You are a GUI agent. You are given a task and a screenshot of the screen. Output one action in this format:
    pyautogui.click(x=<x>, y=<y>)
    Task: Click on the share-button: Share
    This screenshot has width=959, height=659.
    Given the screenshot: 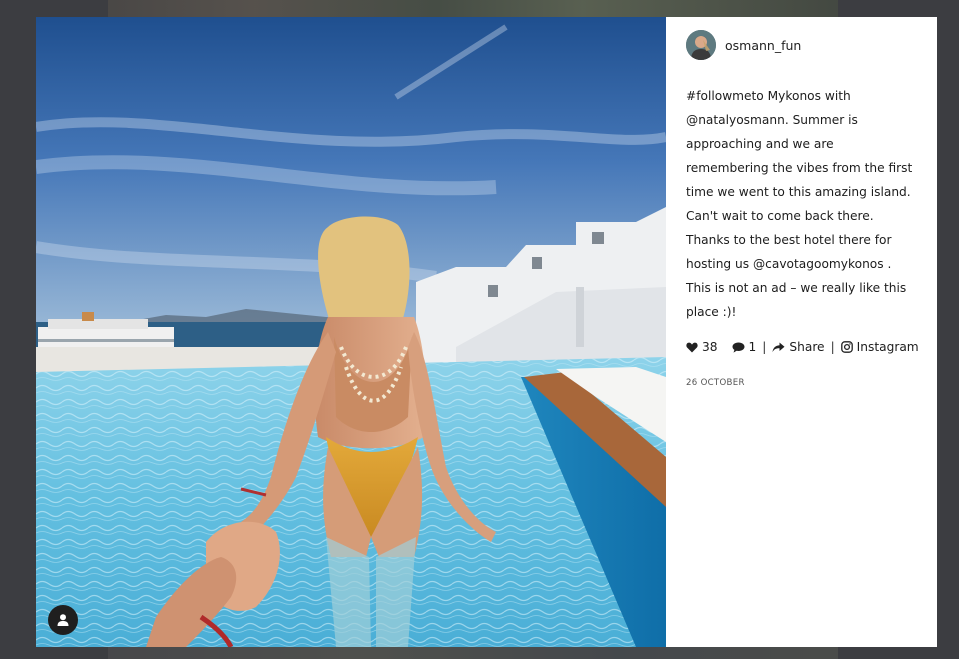 What is the action you would take?
    pyautogui.click(x=798, y=347)
    